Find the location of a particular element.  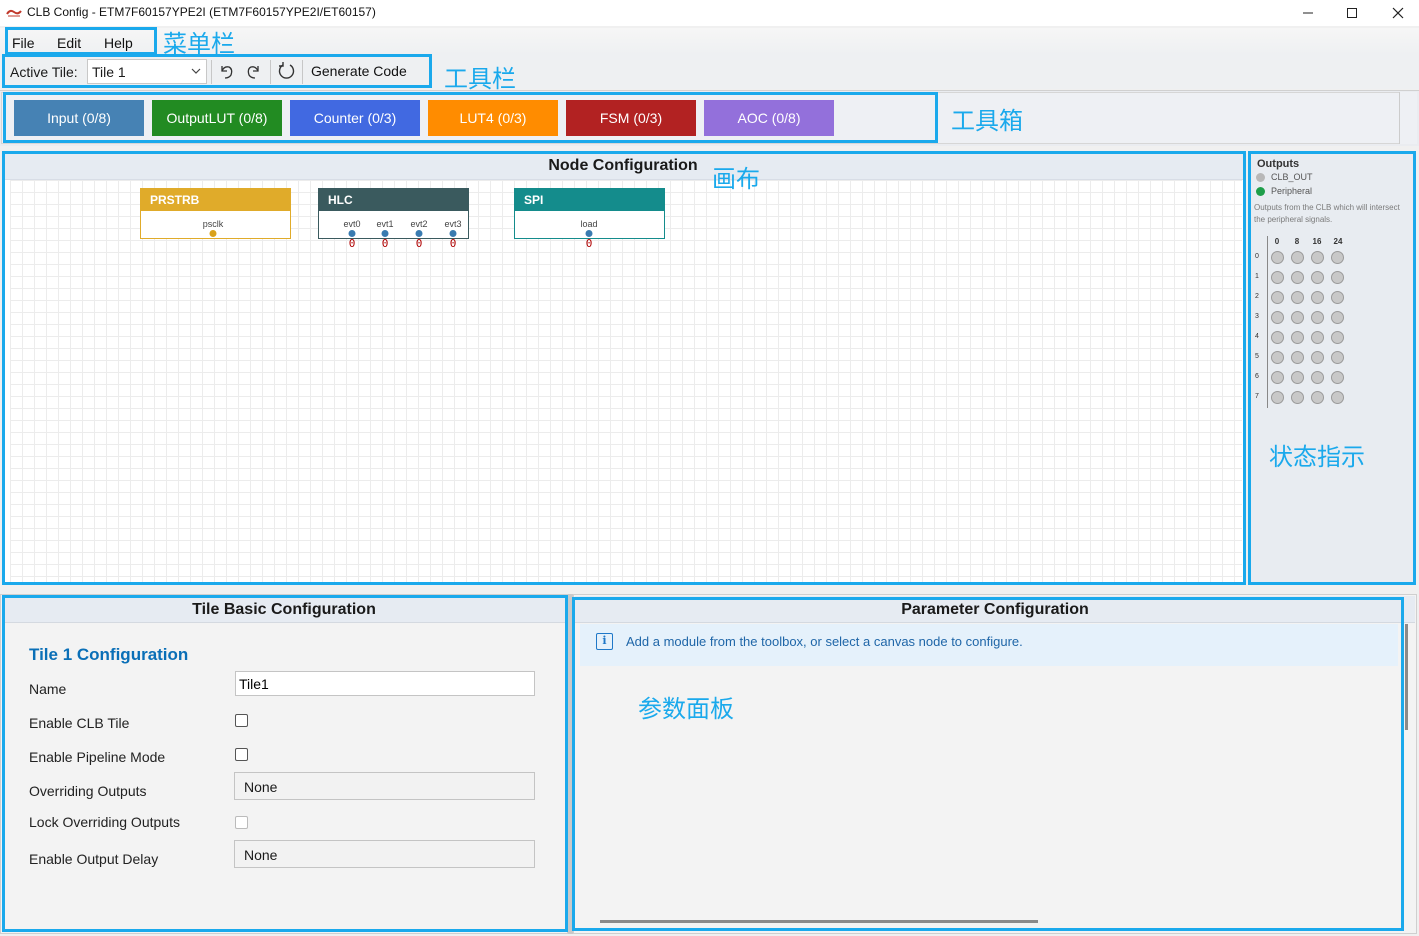

annotation-tile-basic-box is located at coordinates (285, 763).